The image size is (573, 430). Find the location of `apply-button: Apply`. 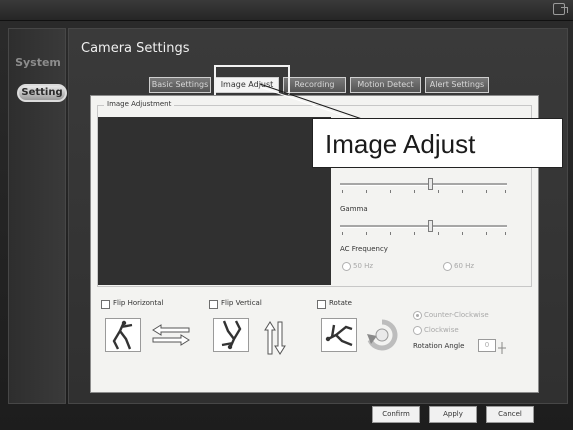

apply-button: Apply is located at coordinates (453, 414).